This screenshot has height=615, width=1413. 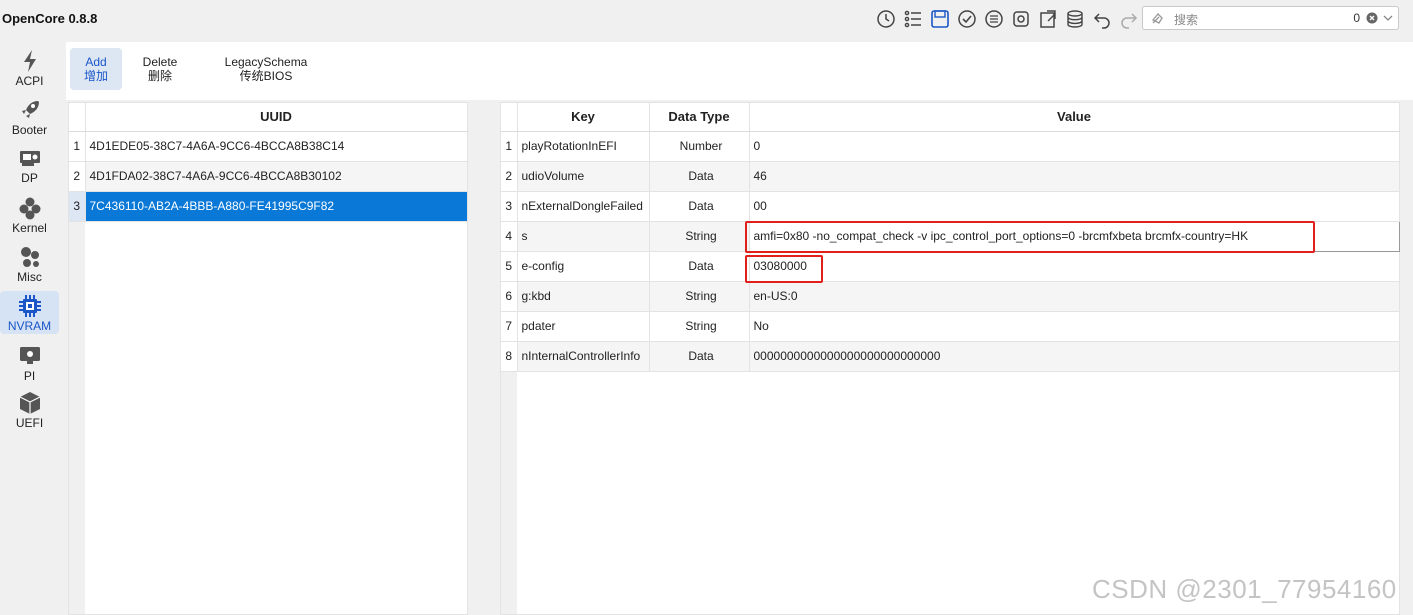 What do you see at coordinates (1047, 19) in the screenshot?
I see `import-icon` at bounding box center [1047, 19].